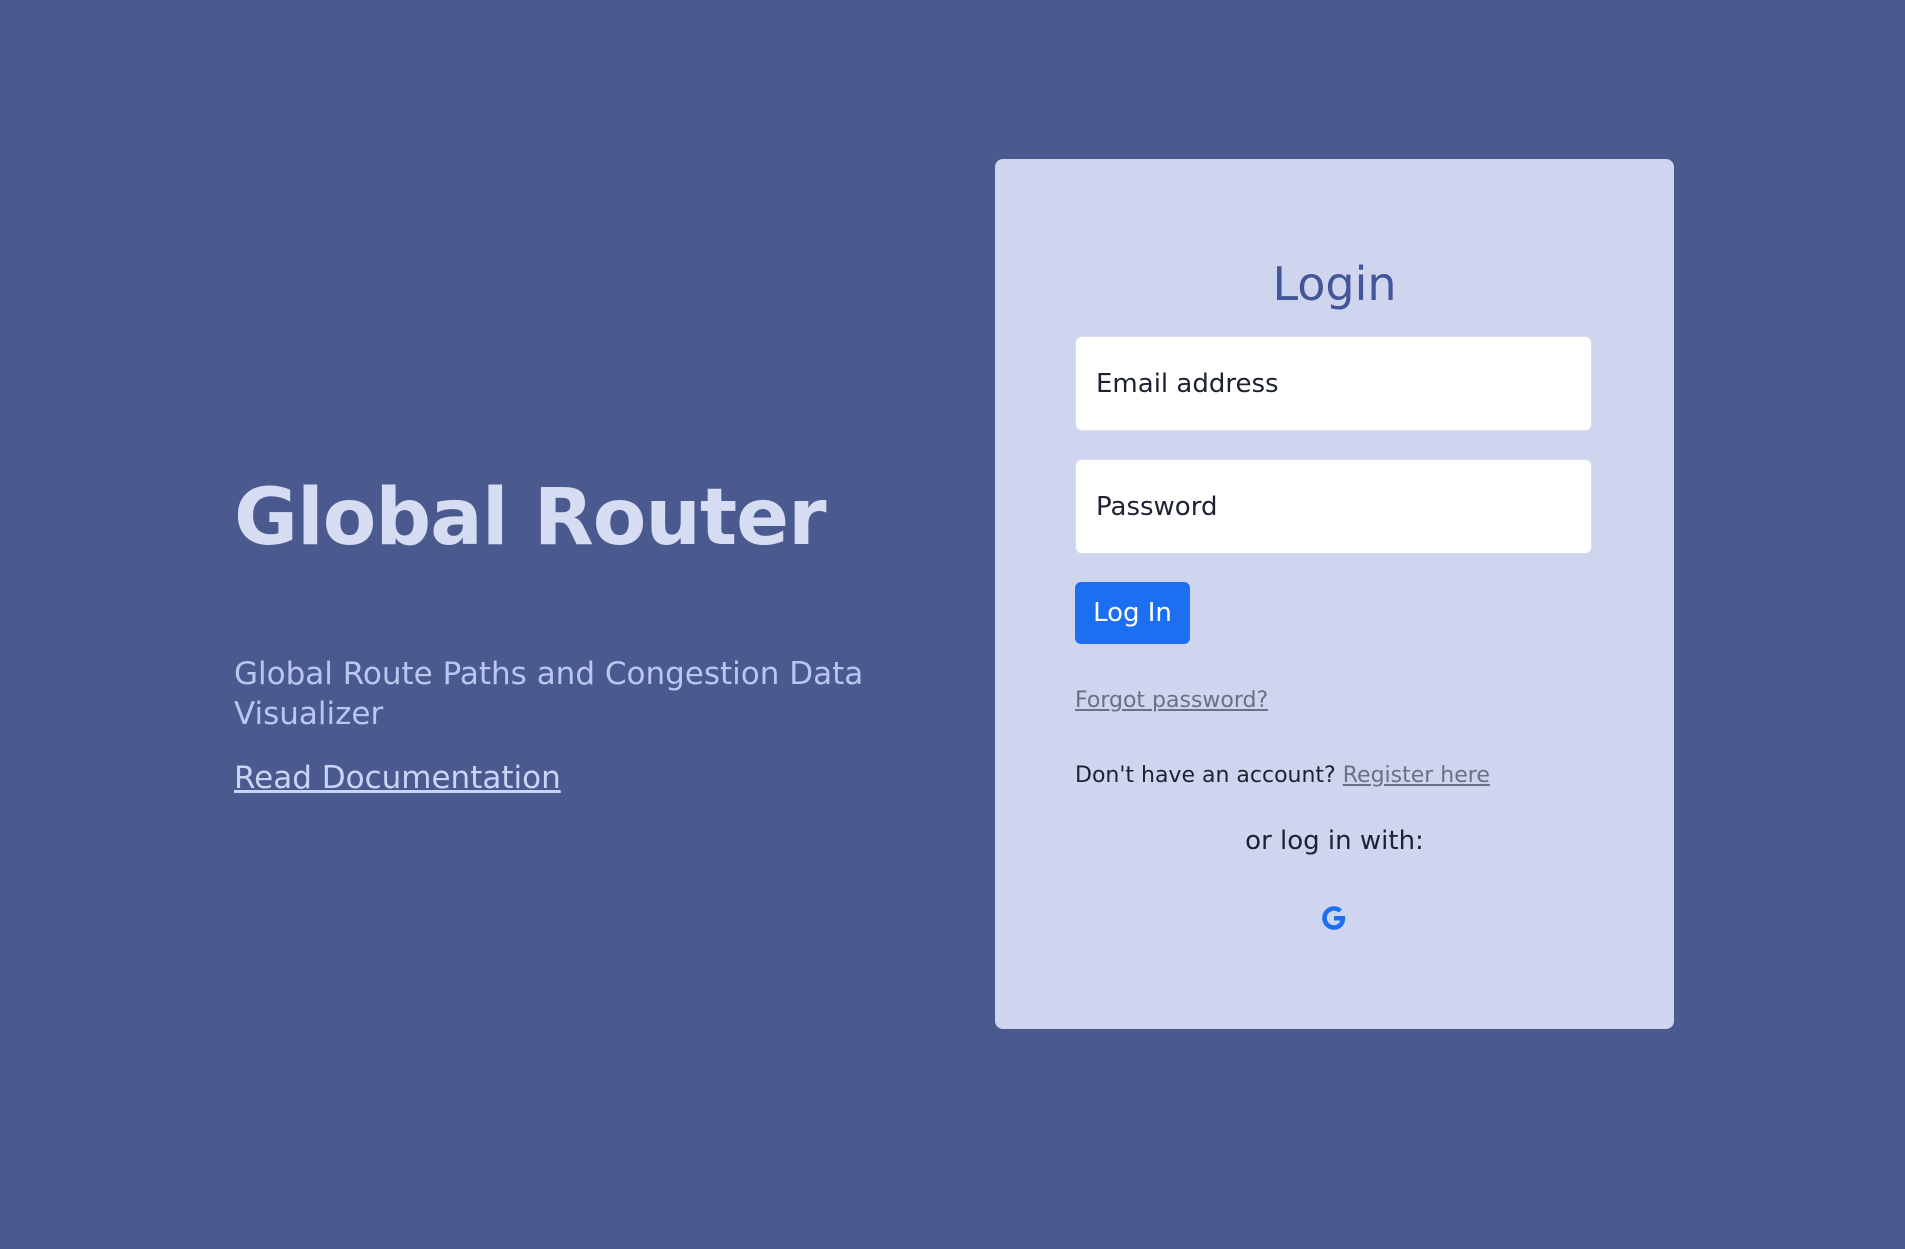 The width and height of the screenshot is (1905, 1249). What do you see at coordinates (1333, 383) in the screenshot?
I see `email-field: Email address` at bounding box center [1333, 383].